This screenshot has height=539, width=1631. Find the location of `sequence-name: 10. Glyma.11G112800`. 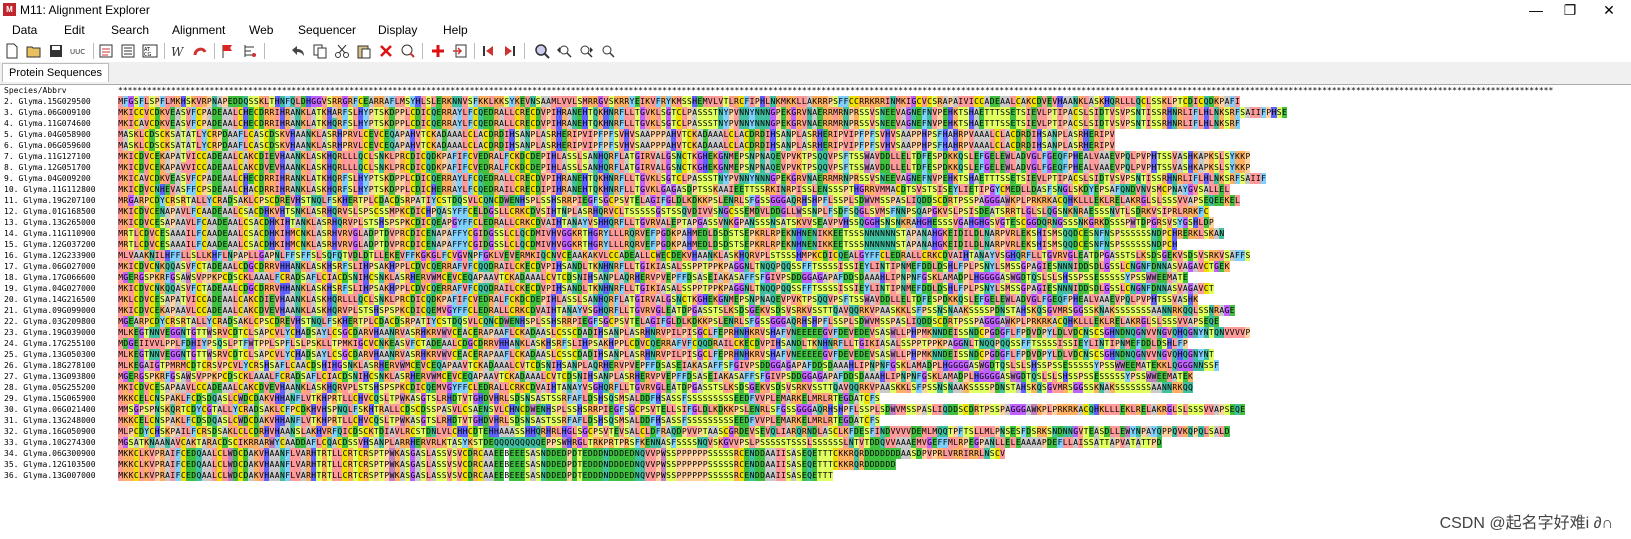

sequence-name: 10. Glyma.11G112800 is located at coordinates (59, 189).